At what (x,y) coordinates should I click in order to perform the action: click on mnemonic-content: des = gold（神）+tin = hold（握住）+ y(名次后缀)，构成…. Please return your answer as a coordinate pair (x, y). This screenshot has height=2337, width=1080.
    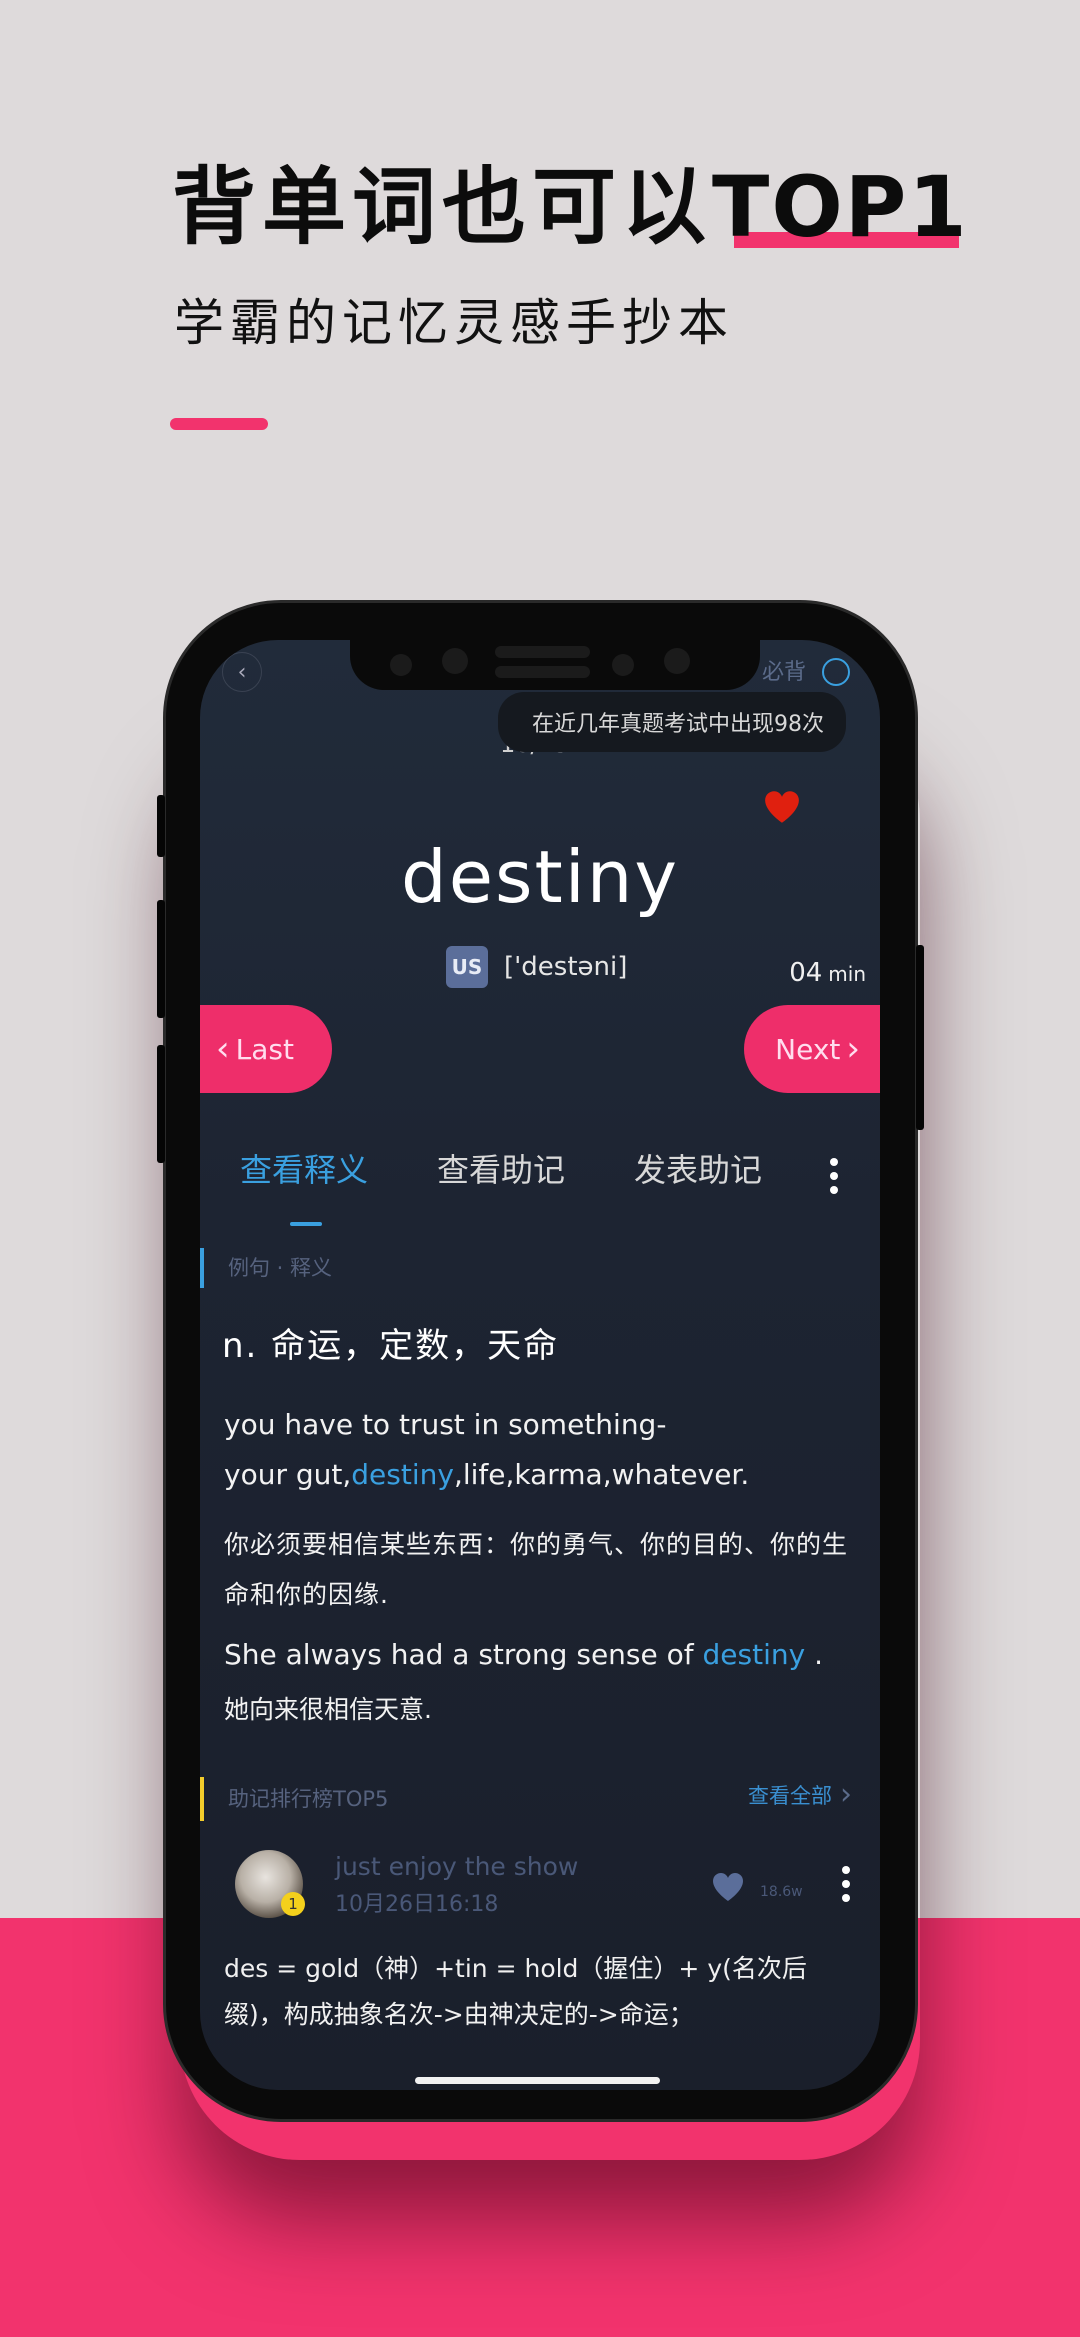
    Looking at the image, I should click on (515, 1991).